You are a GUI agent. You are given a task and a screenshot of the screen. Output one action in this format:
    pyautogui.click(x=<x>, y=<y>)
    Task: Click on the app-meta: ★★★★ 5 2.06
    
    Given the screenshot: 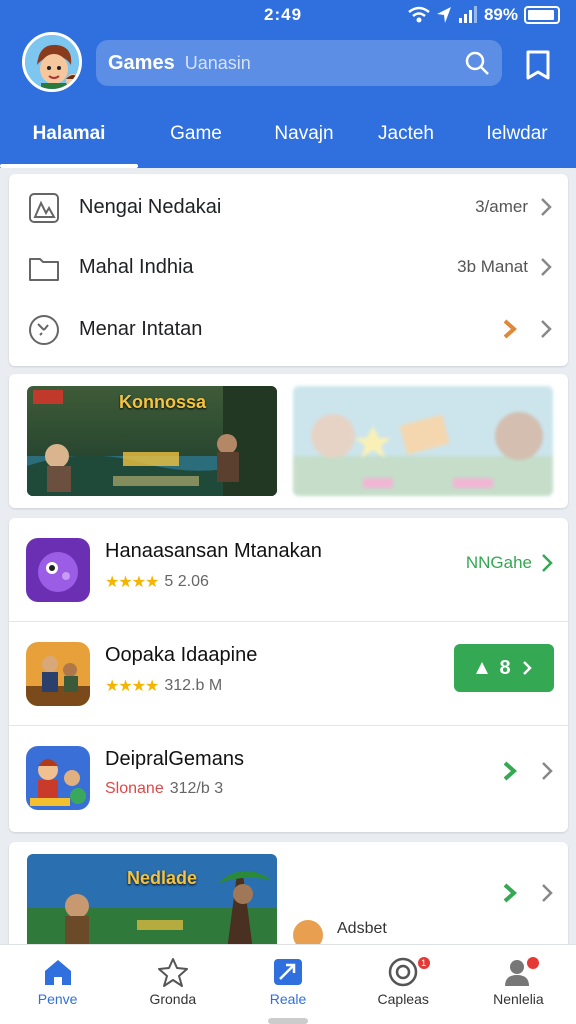 What is the action you would take?
    pyautogui.click(x=157, y=582)
    